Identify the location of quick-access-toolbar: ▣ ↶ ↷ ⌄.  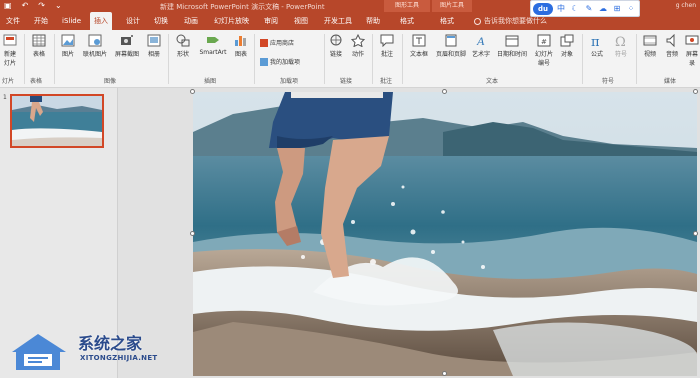
(33, 5).